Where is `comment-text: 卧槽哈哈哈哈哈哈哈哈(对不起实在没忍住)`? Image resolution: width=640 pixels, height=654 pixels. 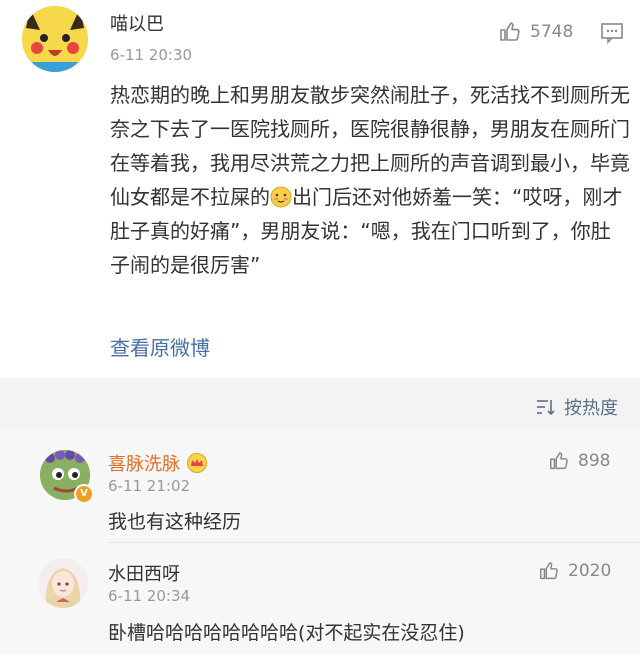 comment-text: 卧槽哈哈哈哈哈哈哈哈(对不起实在没忍住) is located at coordinates (286, 633).